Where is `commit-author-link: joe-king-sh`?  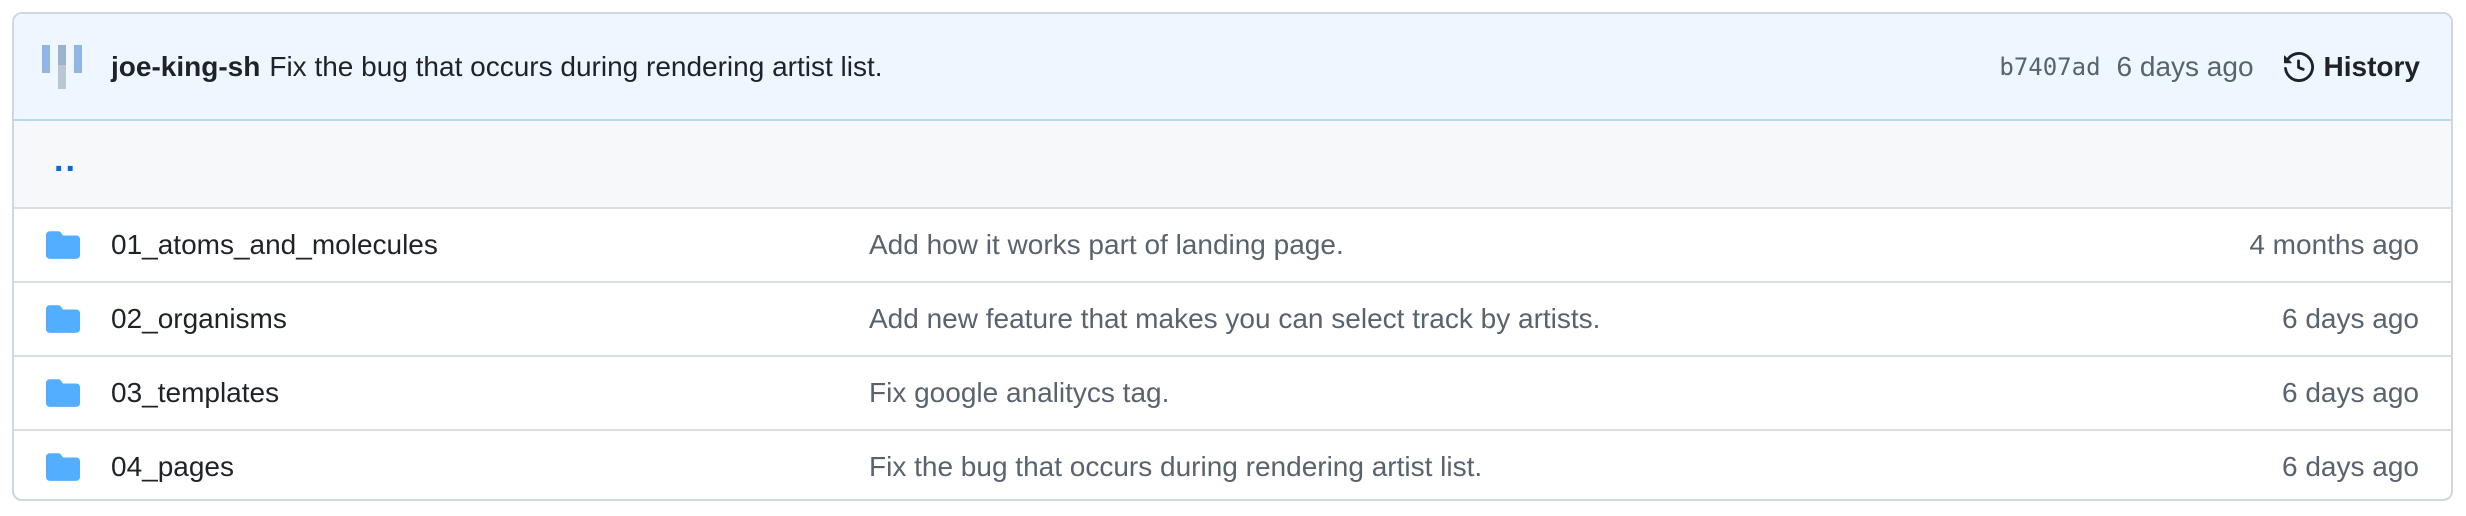 commit-author-link: joe-king-sh is located at coordinates (185, 67).